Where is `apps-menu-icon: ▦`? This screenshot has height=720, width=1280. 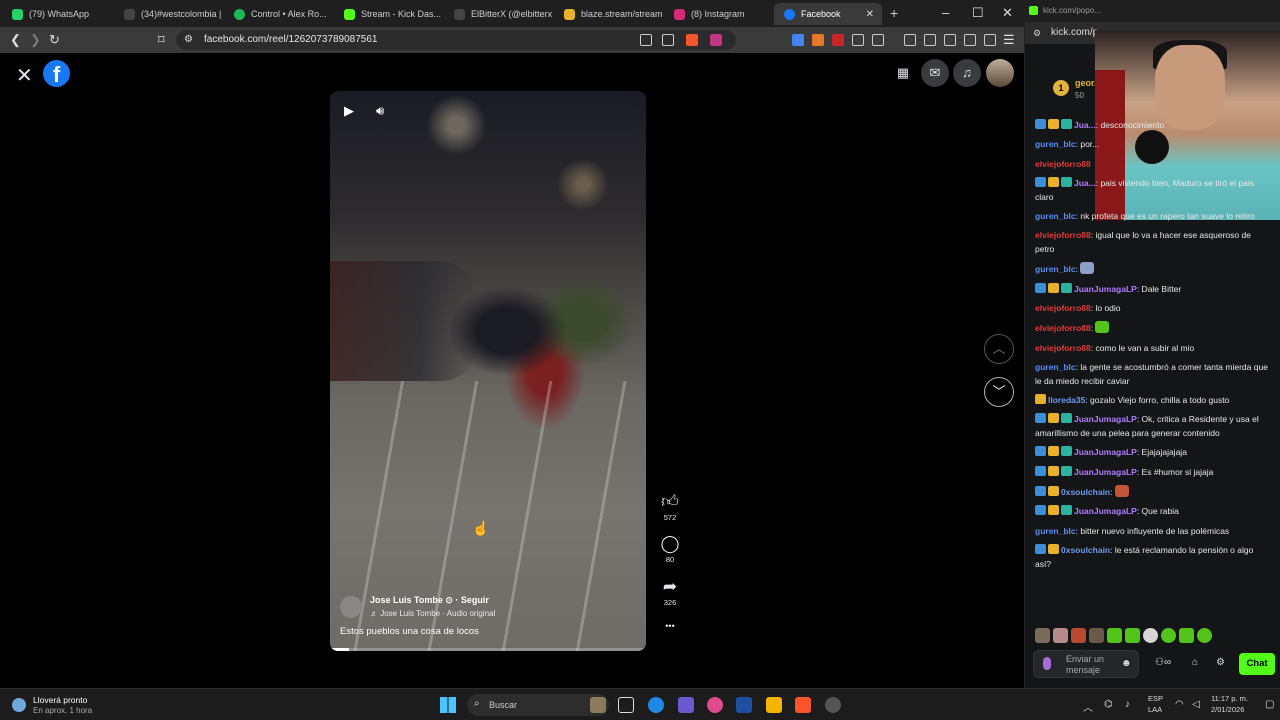
apps-menu-icon: ▦ is located at coordinates (903, 73).